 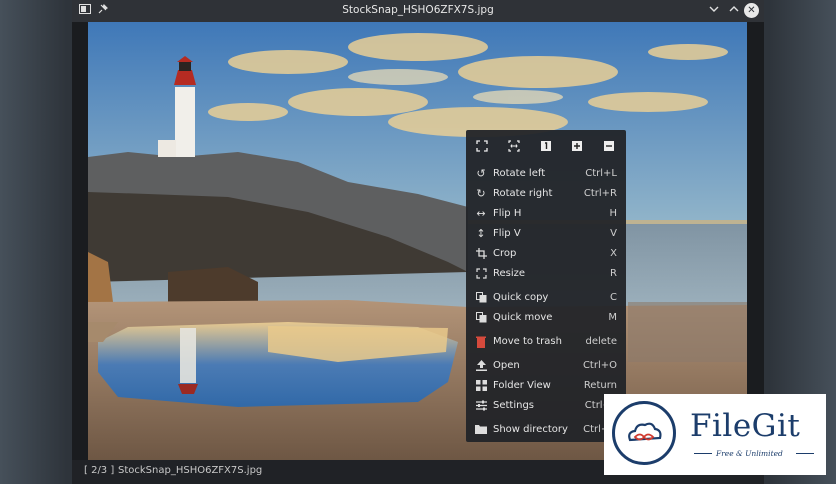 What do you see at coordinates (577, 146) in the screenshot?
I see `zoom-in-icon` at bounding box center [577, 146].